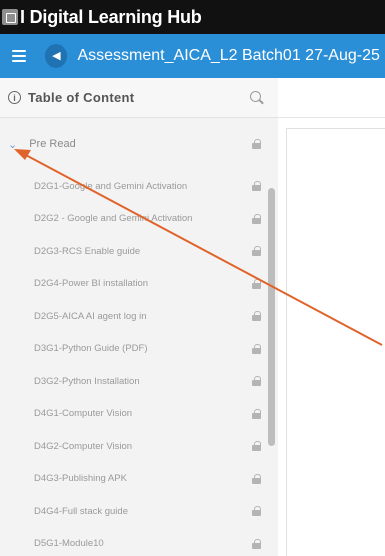 This screenshot has height=556, width=385. I want to click on toc-item-label: D4G2-Computer Vision, so click(83, 446).